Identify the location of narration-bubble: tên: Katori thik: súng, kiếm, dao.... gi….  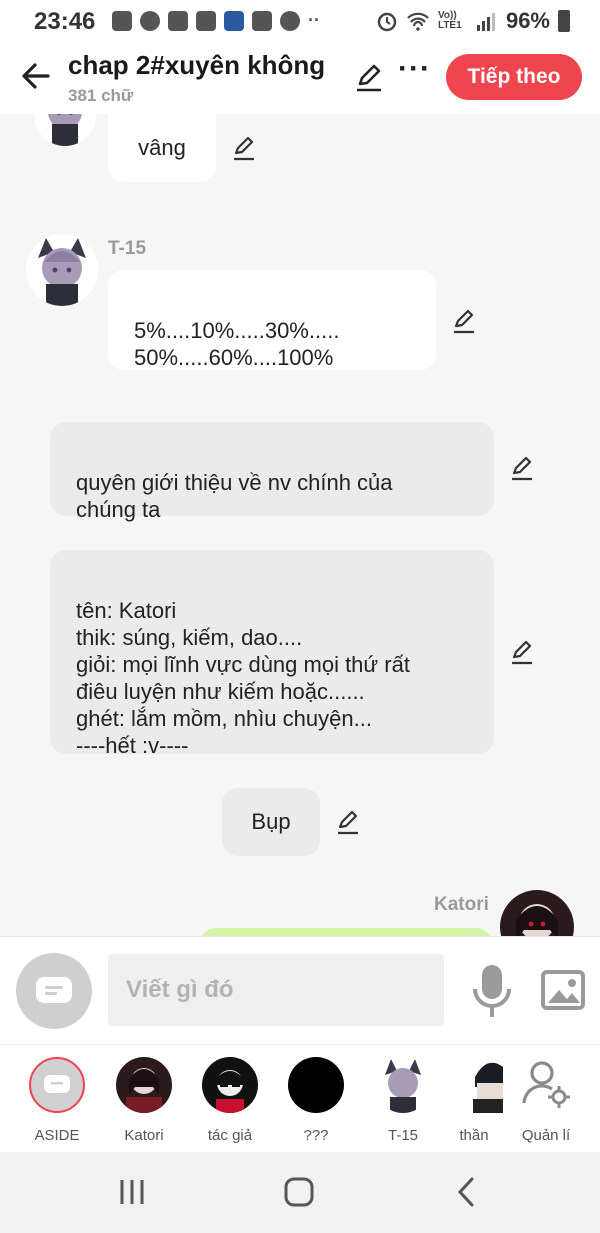
(272, 654).